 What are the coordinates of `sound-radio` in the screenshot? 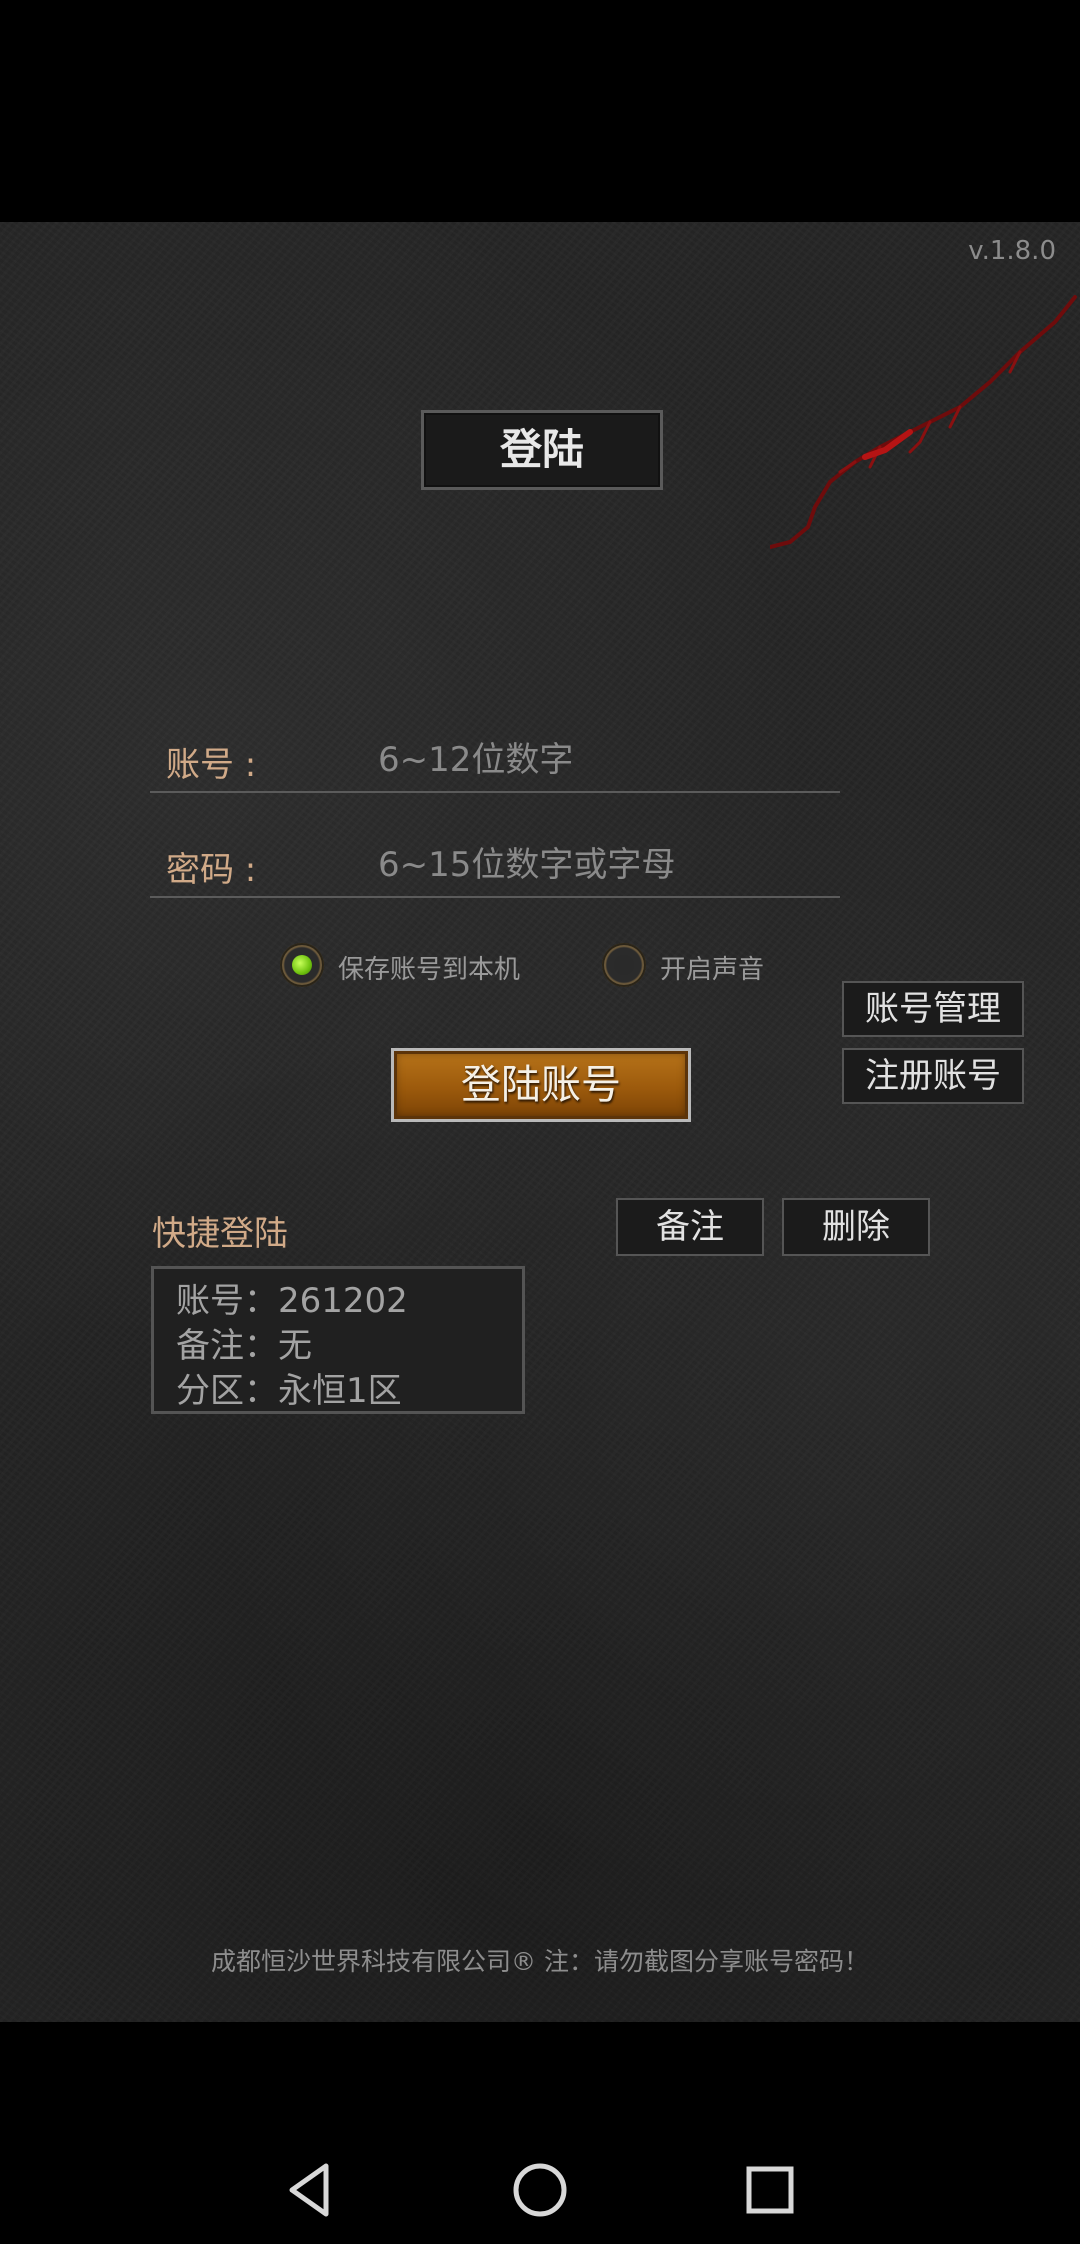 It's located at (624, 965).